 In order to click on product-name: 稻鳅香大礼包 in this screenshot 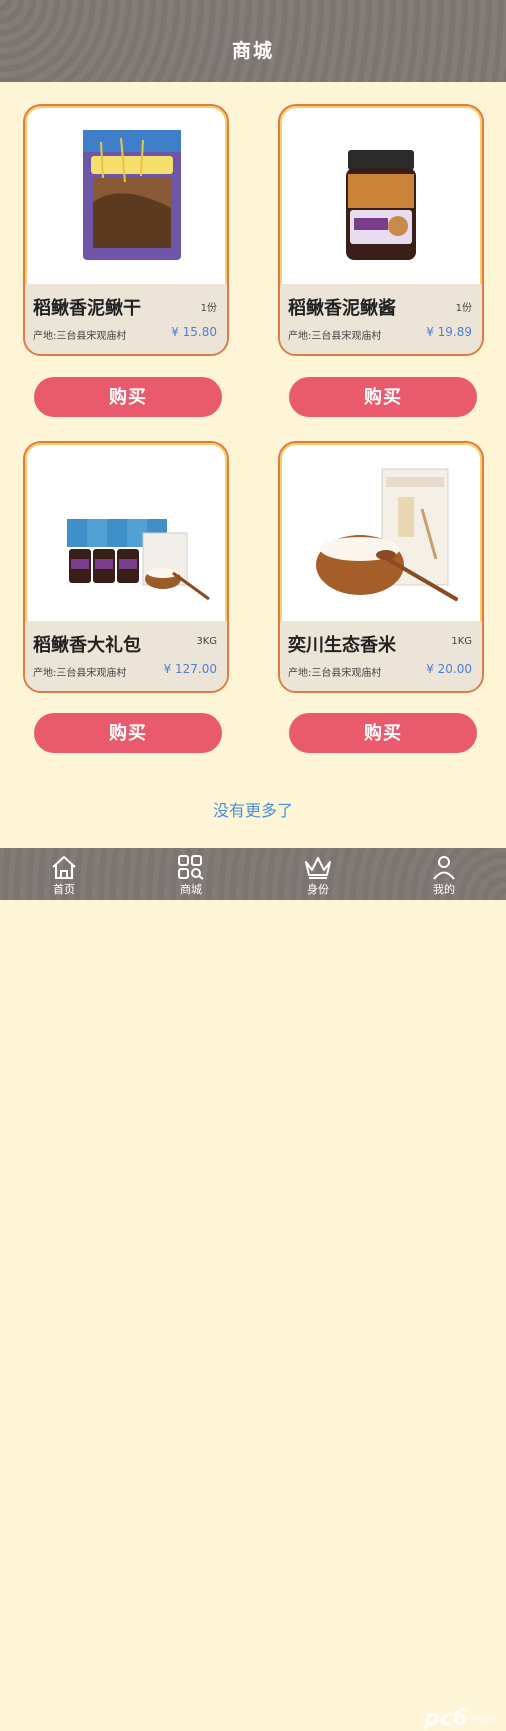, I will do `click(87, 645)`.